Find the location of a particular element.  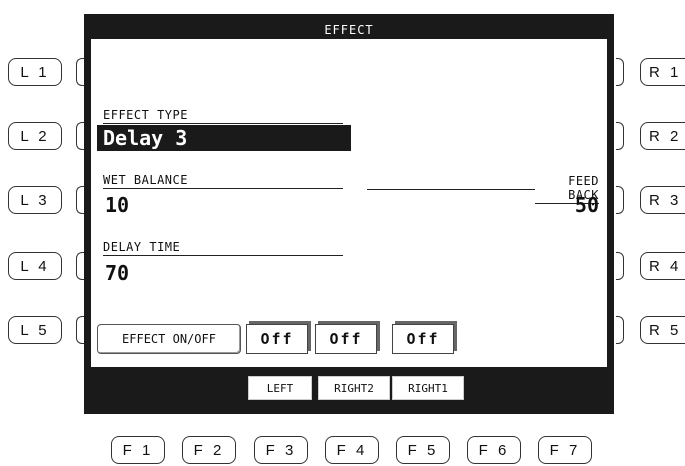

l5-button: L 5 is located at coordinates (35, 330).